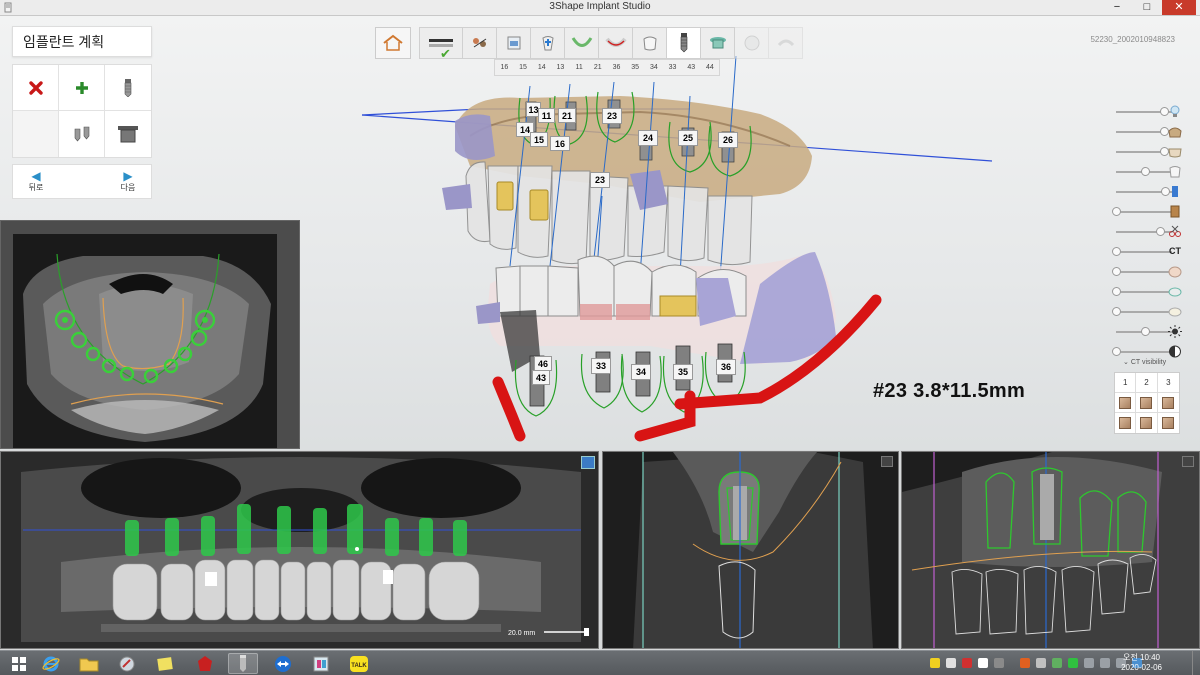  What do you see at coordinates (597, 67) in the screenshot?
I see `tooth-number: 21` at bounding box center [597, 67].